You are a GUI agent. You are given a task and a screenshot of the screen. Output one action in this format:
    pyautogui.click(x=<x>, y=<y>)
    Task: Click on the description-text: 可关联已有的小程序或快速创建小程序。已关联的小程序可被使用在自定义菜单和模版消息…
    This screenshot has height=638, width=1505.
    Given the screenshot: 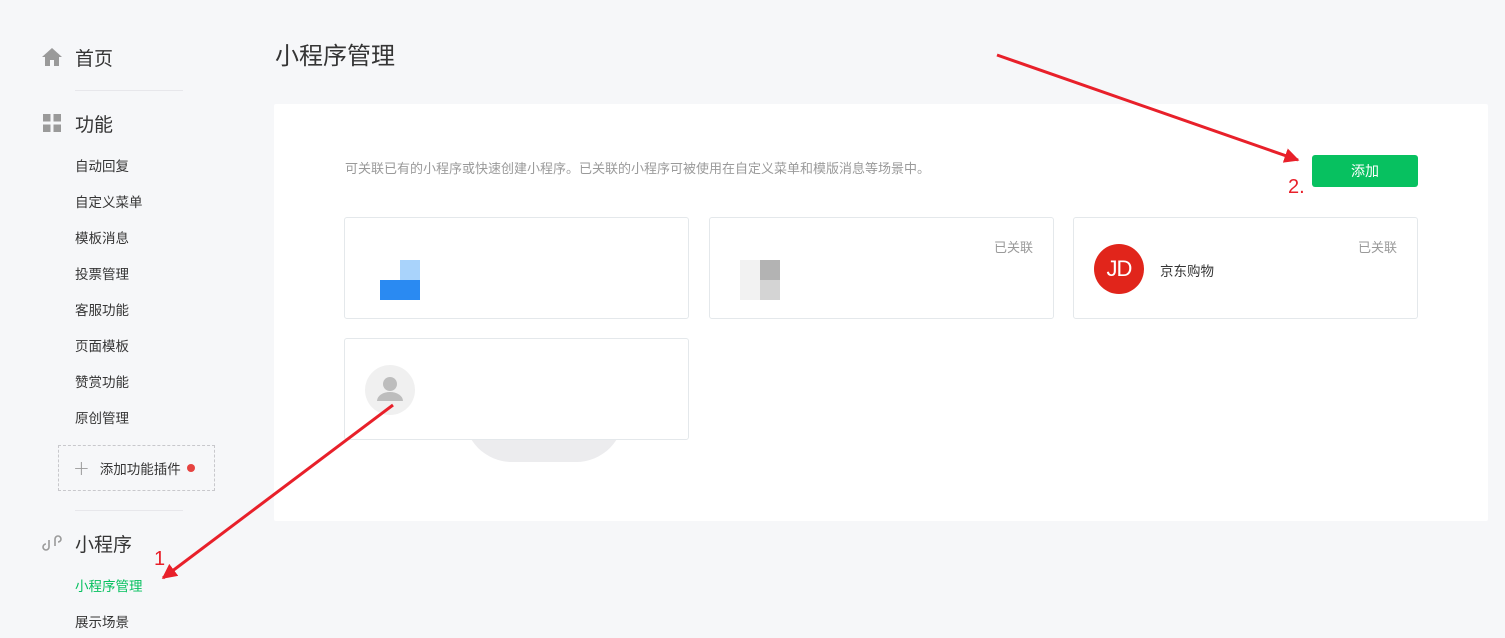 What is the action you would take?
    pyautogui.click(x=638, y=169)
    